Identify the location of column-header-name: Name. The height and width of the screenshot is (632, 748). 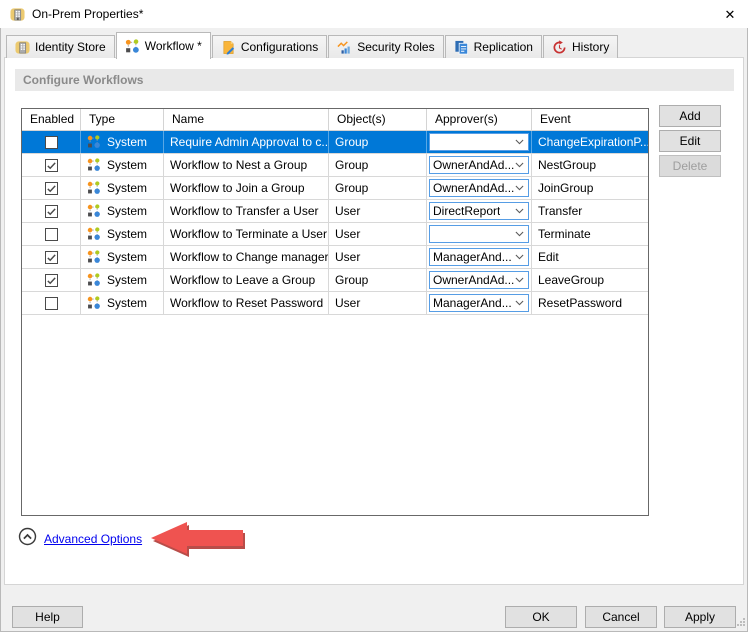
(246, 119).